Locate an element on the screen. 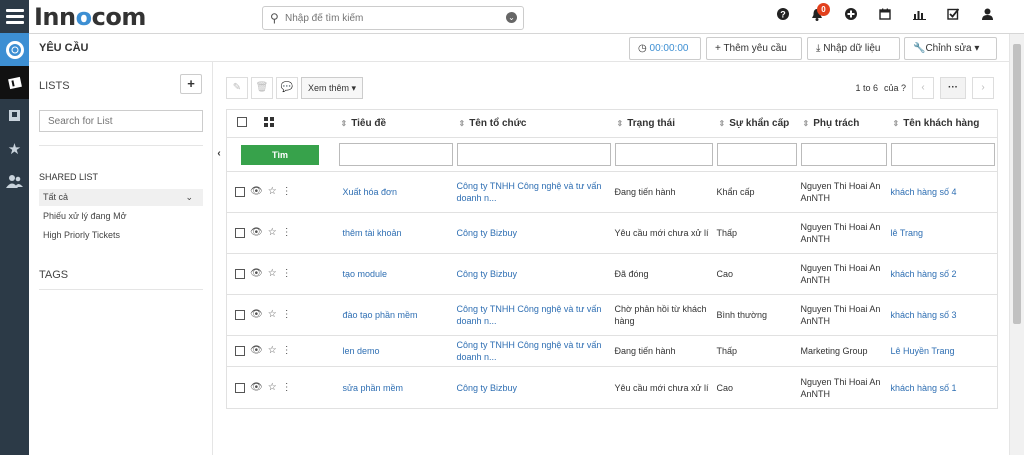 The image size is (1024, 455). menu-toggle-button is located at coordinates (14, 16).